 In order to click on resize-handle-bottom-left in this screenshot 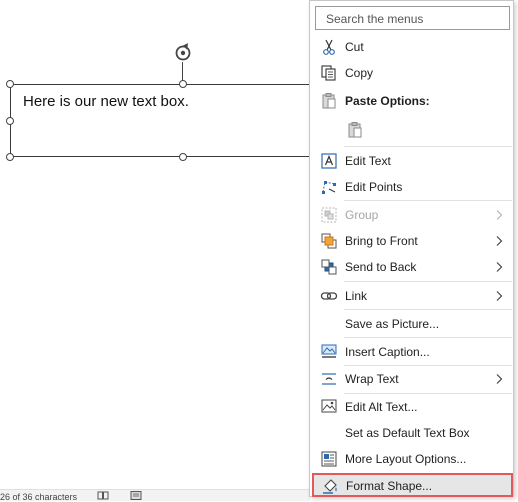, I will do `click(10, 157)`.